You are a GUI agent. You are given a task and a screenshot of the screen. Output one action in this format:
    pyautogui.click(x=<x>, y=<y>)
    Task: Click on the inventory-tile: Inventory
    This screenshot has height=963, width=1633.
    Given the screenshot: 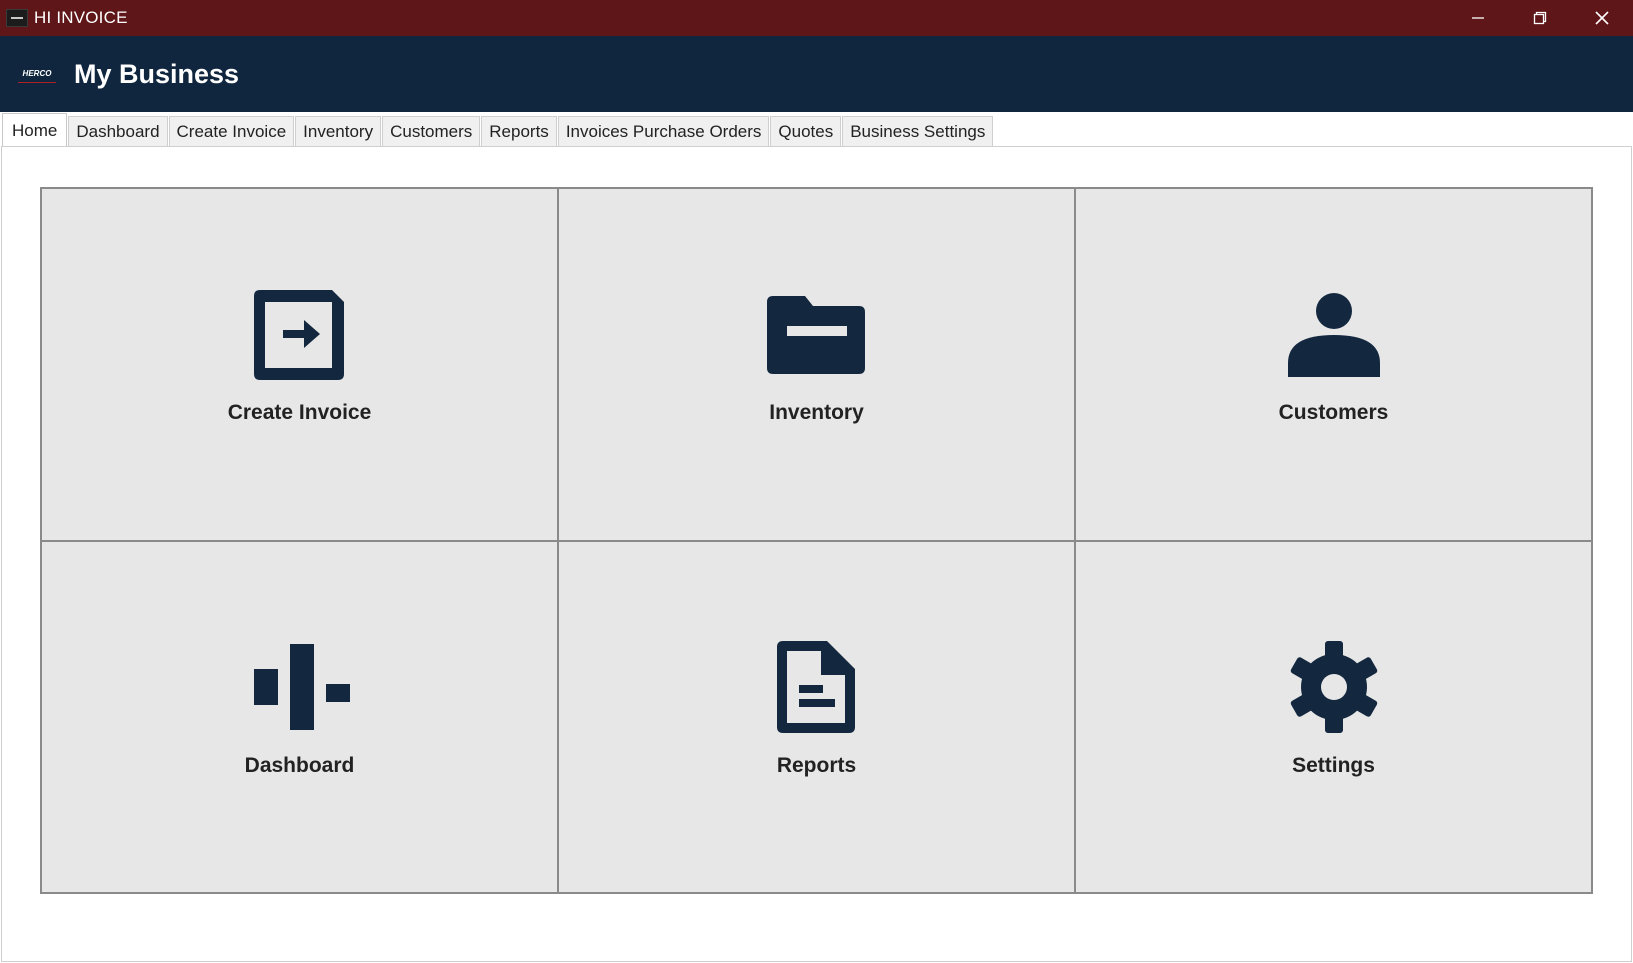 What is the action you would take?
    pyautogui.click(x=816, y=364)
    